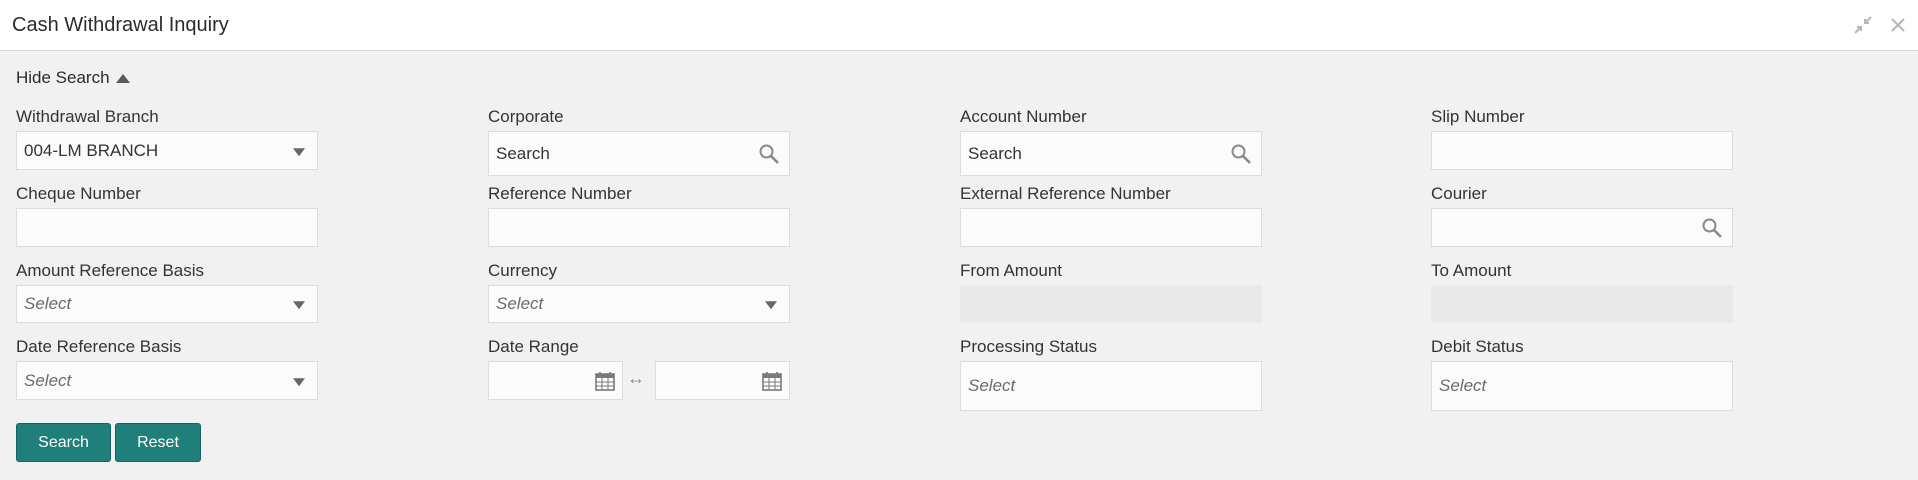 The width and height of the screenshot is (1918, 480). I want to click on account-number-input: Search, so click(1111, 153).